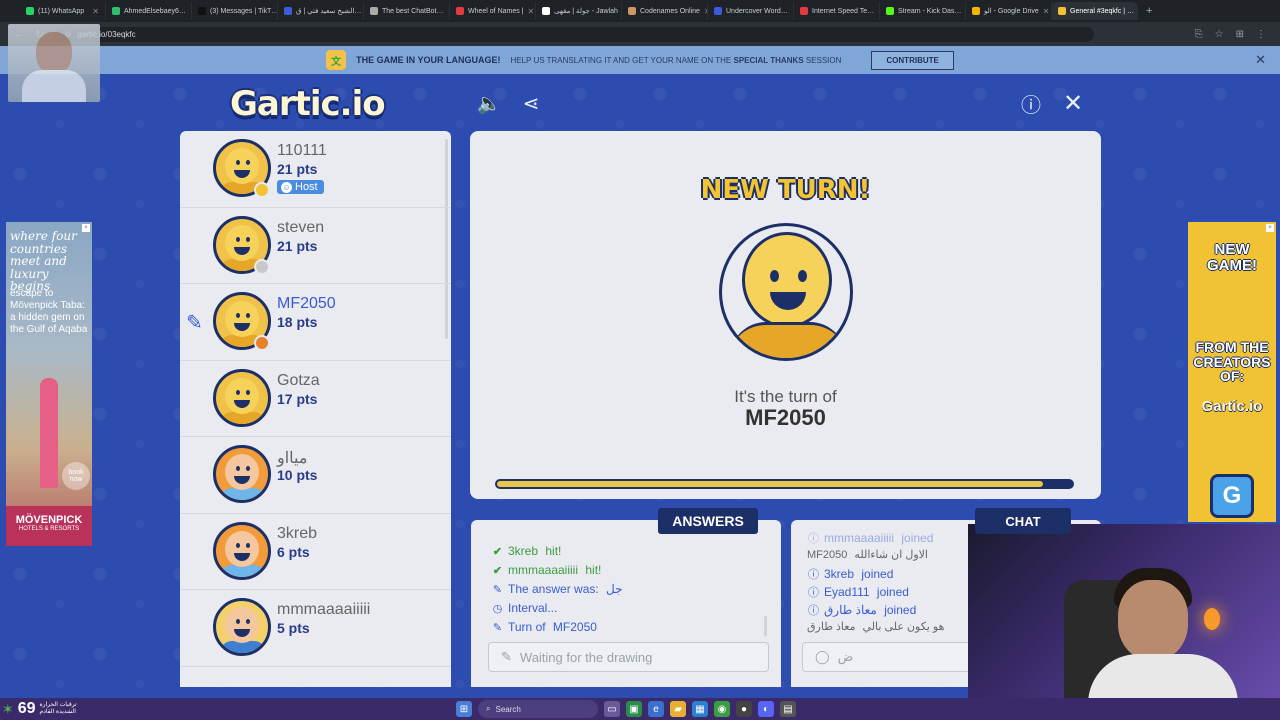 Image resolution: width=1280 pixels, height=720 pixels. Describe the element at coordinates (298, 380) in the screenshot. I see `player-name: Gotza` at that location.